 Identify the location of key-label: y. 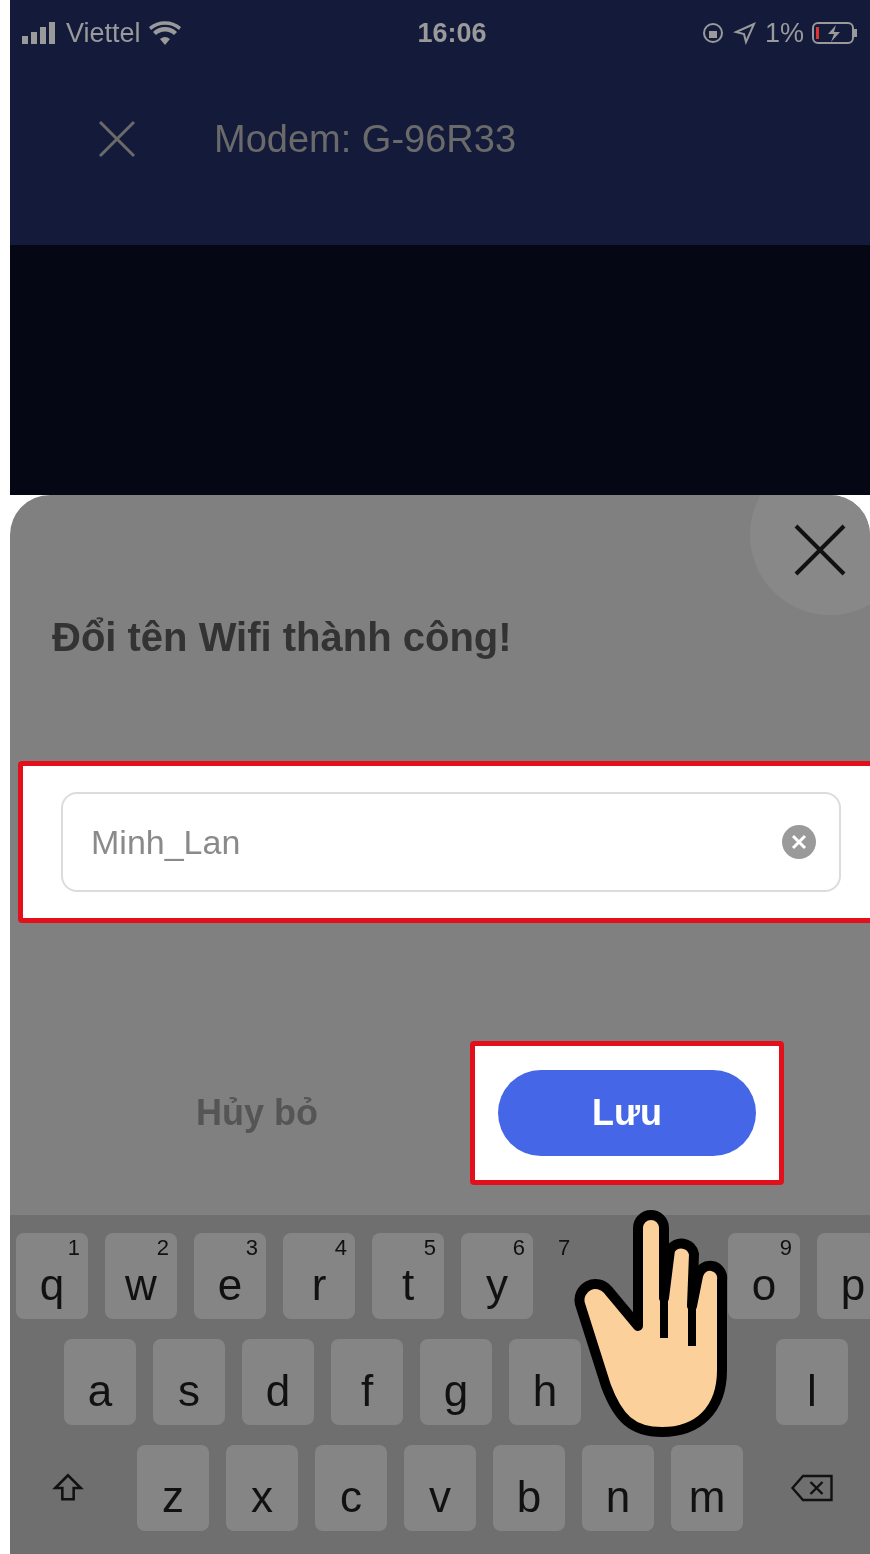
(497, 1285).